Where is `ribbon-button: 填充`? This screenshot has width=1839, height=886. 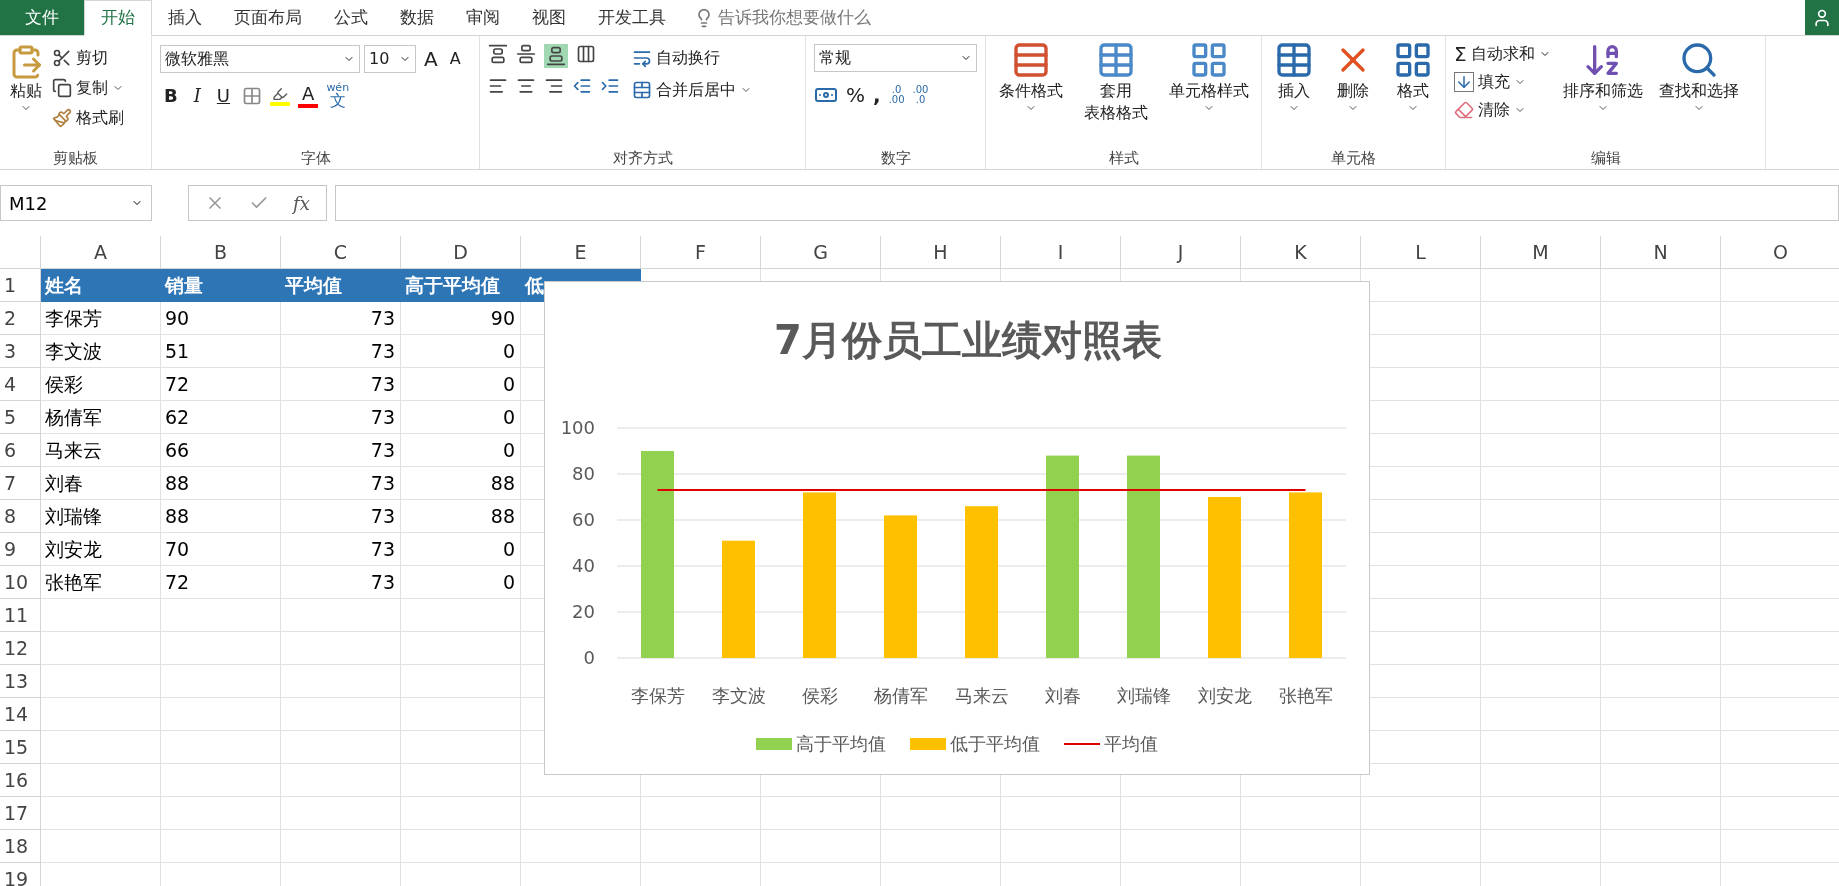 ribbon-button: 填充 is located at coordinates (1502, 82).